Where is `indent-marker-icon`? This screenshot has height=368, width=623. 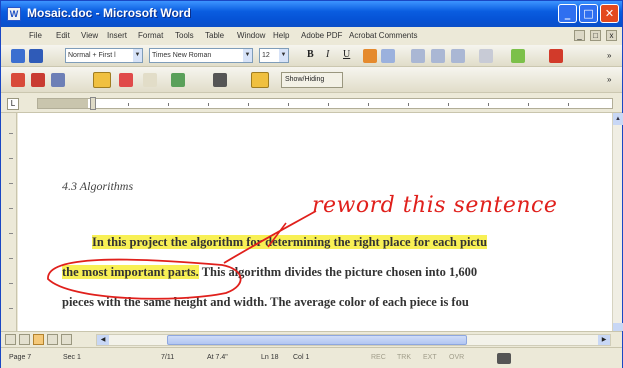
indent-marker-icon is located at coordinates (93, 103).